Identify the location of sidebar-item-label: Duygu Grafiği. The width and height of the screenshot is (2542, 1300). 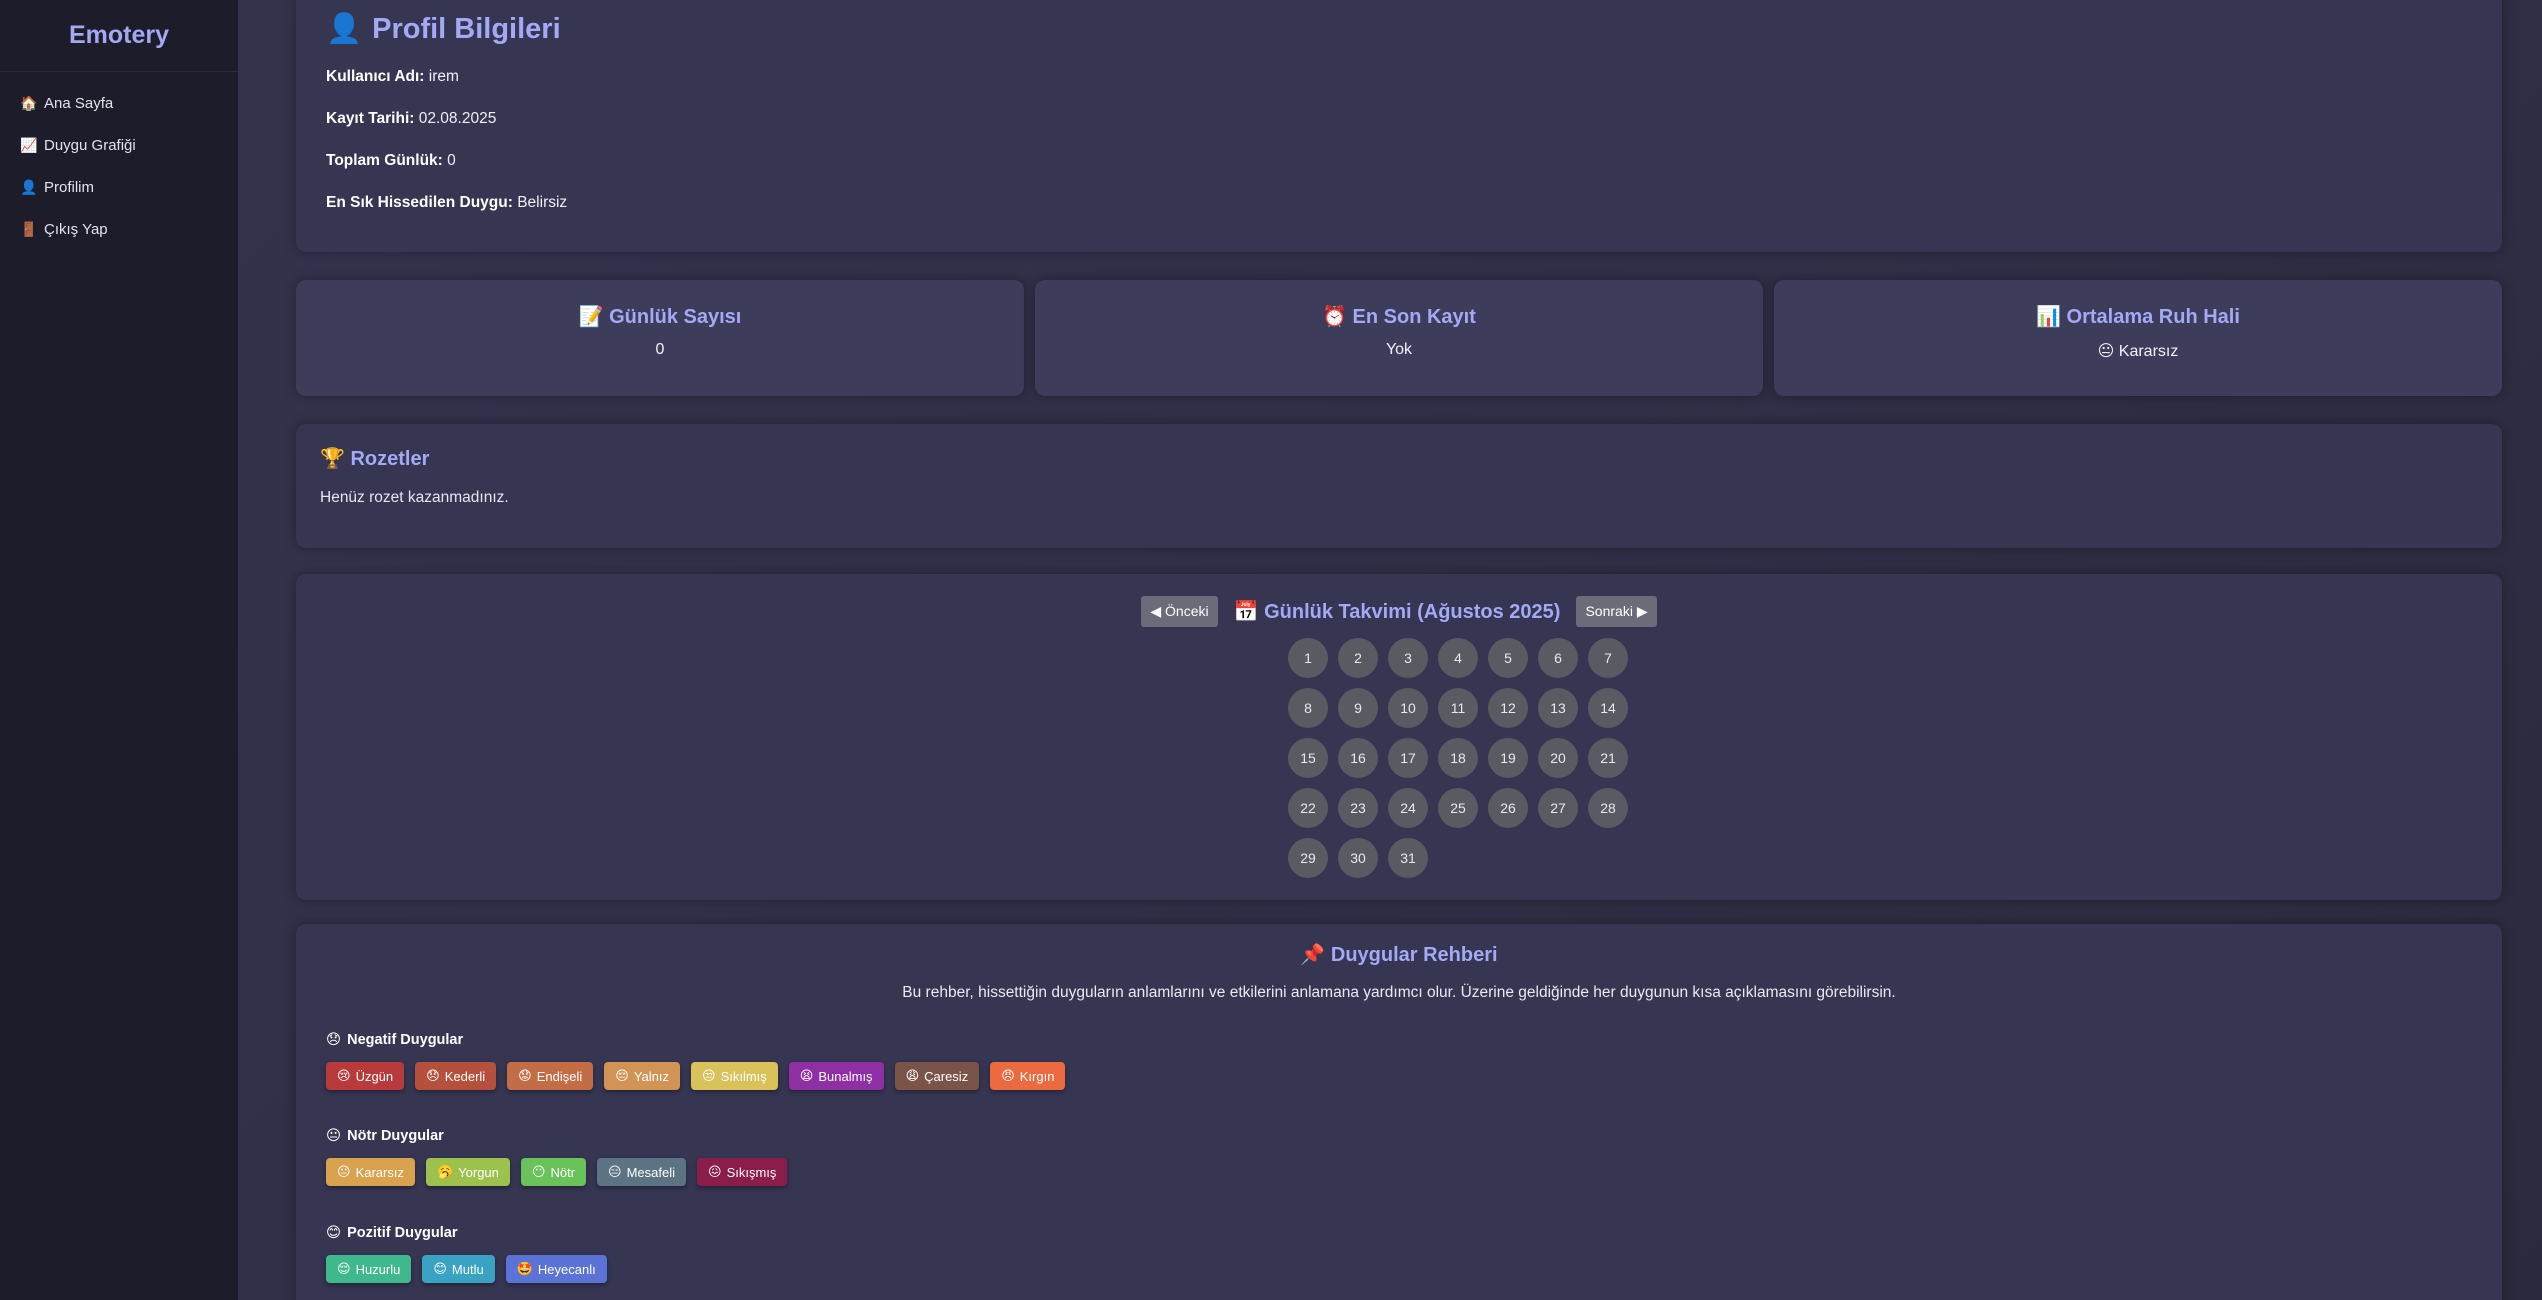
(90, 145).